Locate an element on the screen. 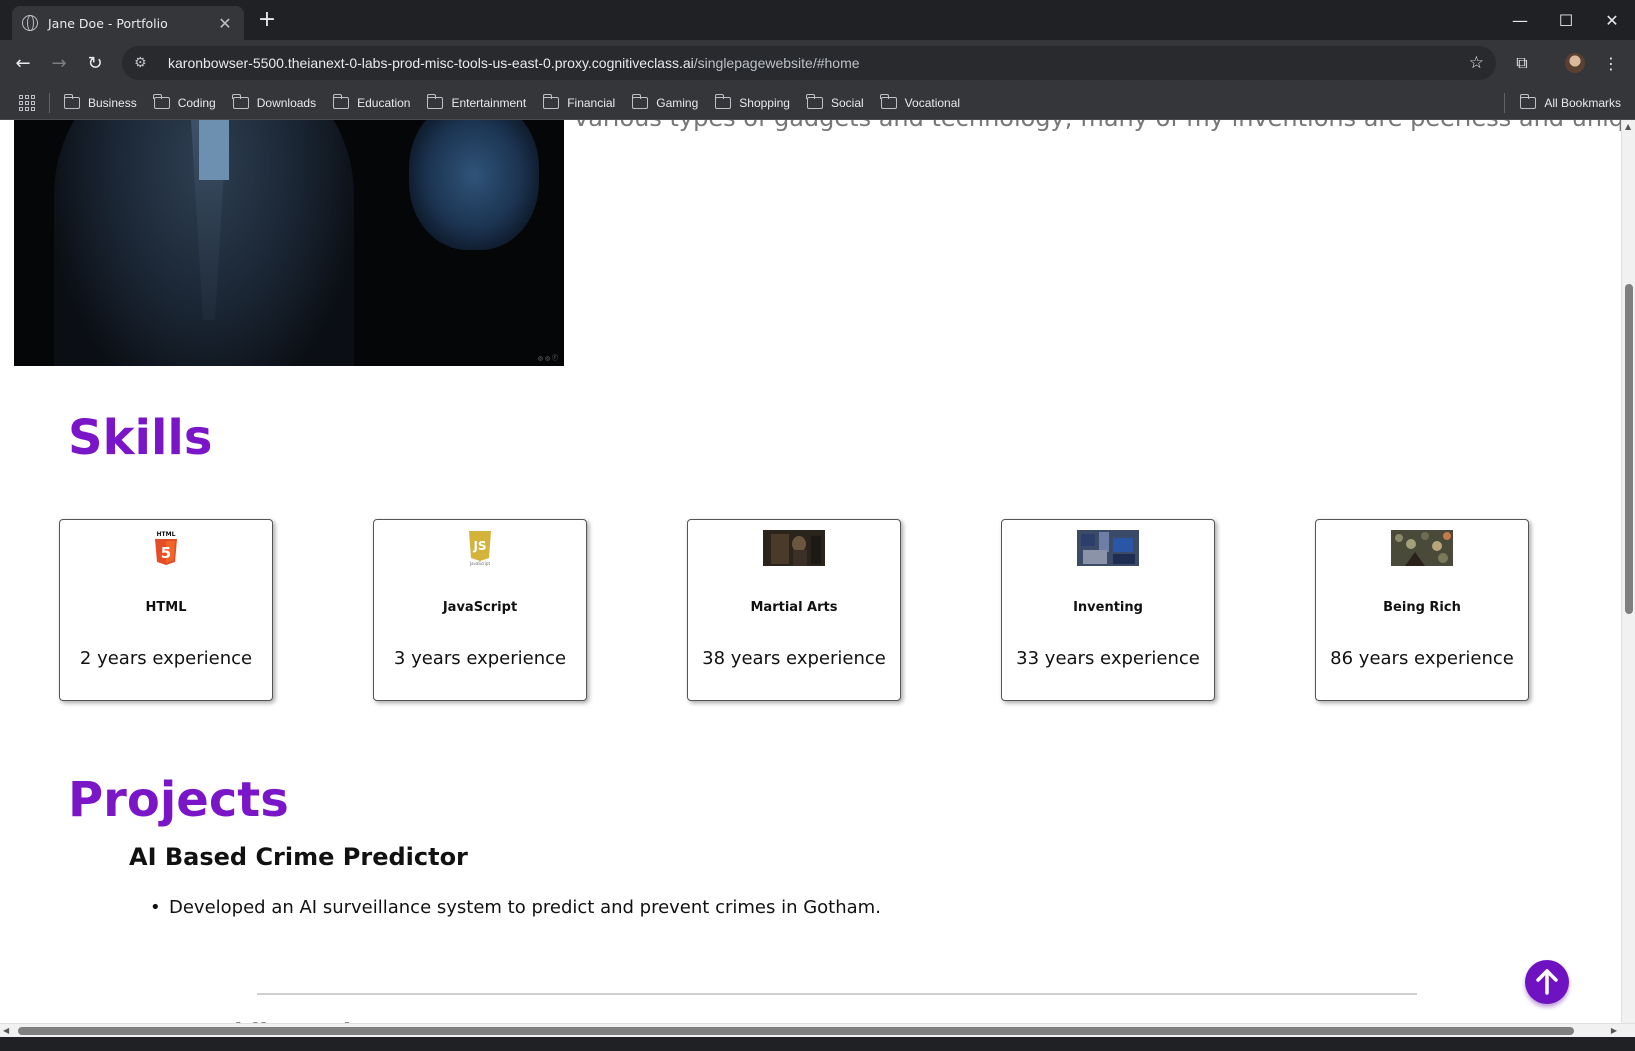 This screenshot has width=1635, height=1051. html5-icon: HTML 5 is located at coordinates (166, 548).